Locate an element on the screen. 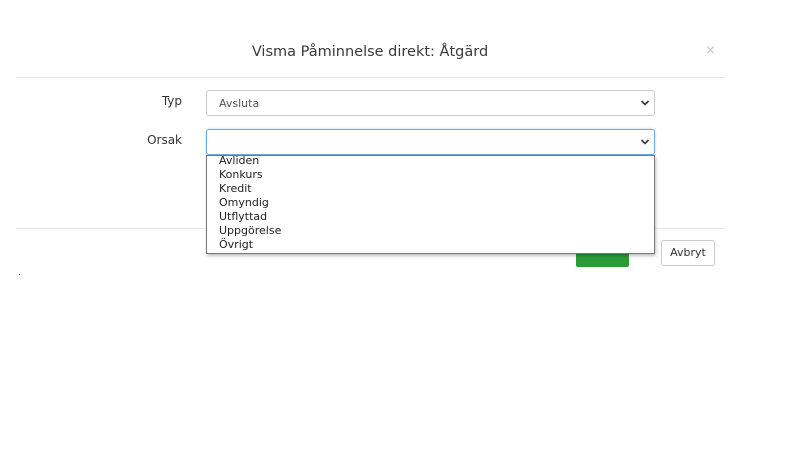 The width and height of the screenshot is (800, 460). dialog-title: Visma Påminnelse direkt: Åtgärd is located at coordinates (370, 52).